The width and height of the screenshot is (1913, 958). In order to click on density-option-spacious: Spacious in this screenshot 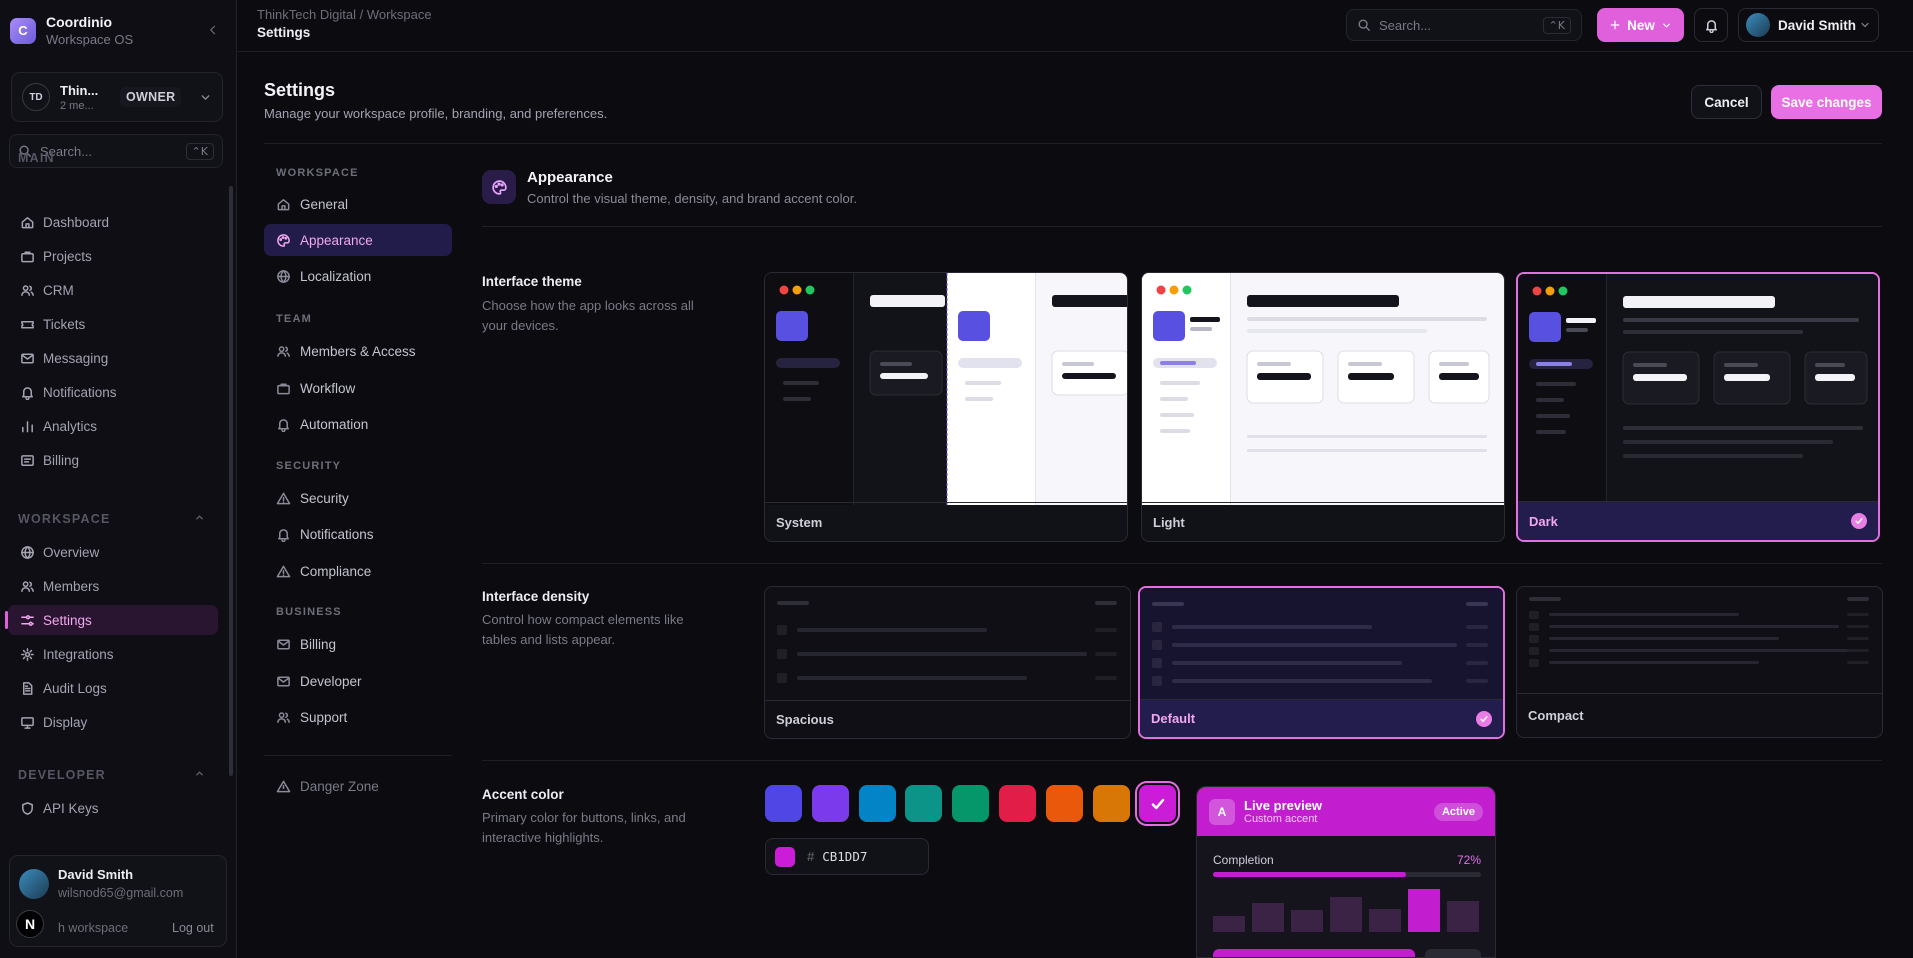, I will do `click(947, 662)`.